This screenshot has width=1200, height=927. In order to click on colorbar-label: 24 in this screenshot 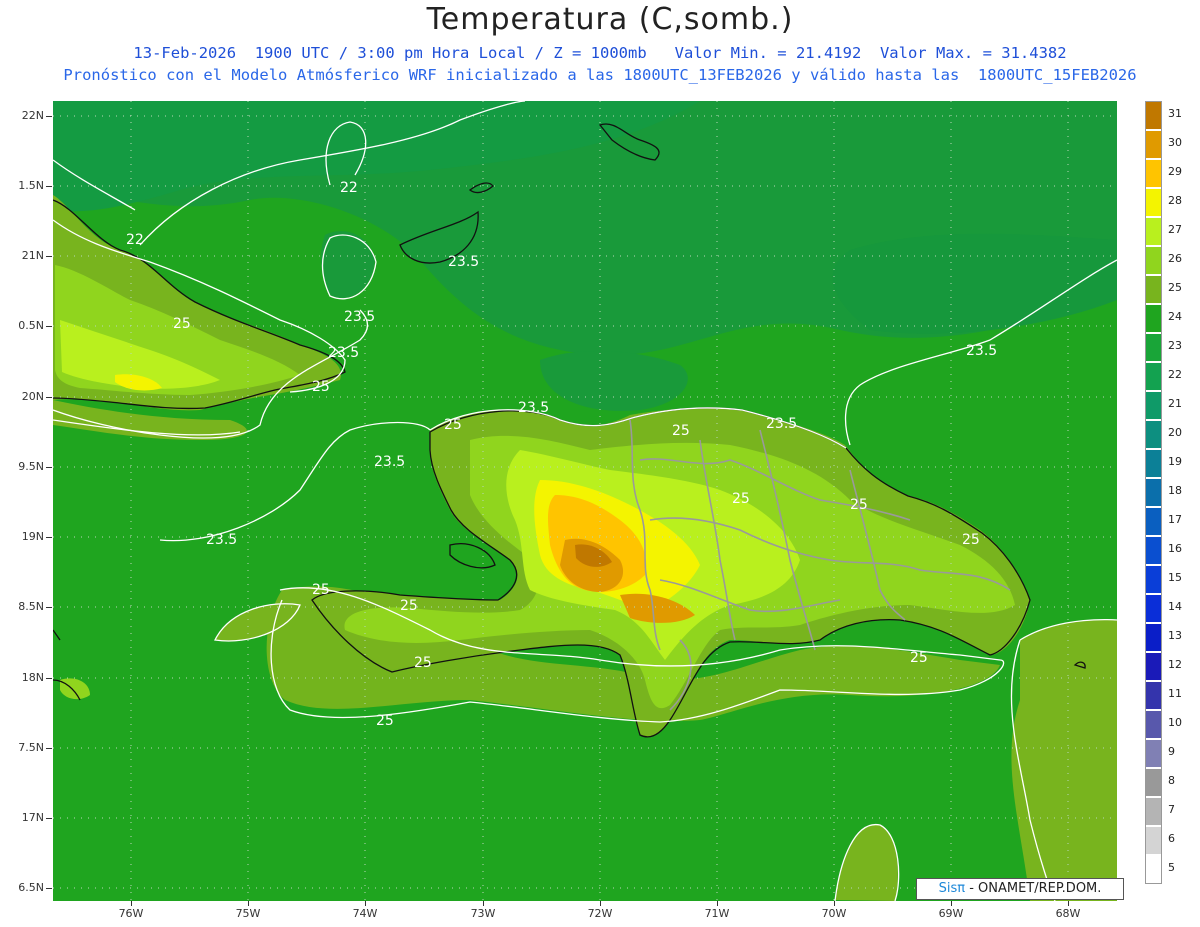, I will do `click(1175, 316)`.